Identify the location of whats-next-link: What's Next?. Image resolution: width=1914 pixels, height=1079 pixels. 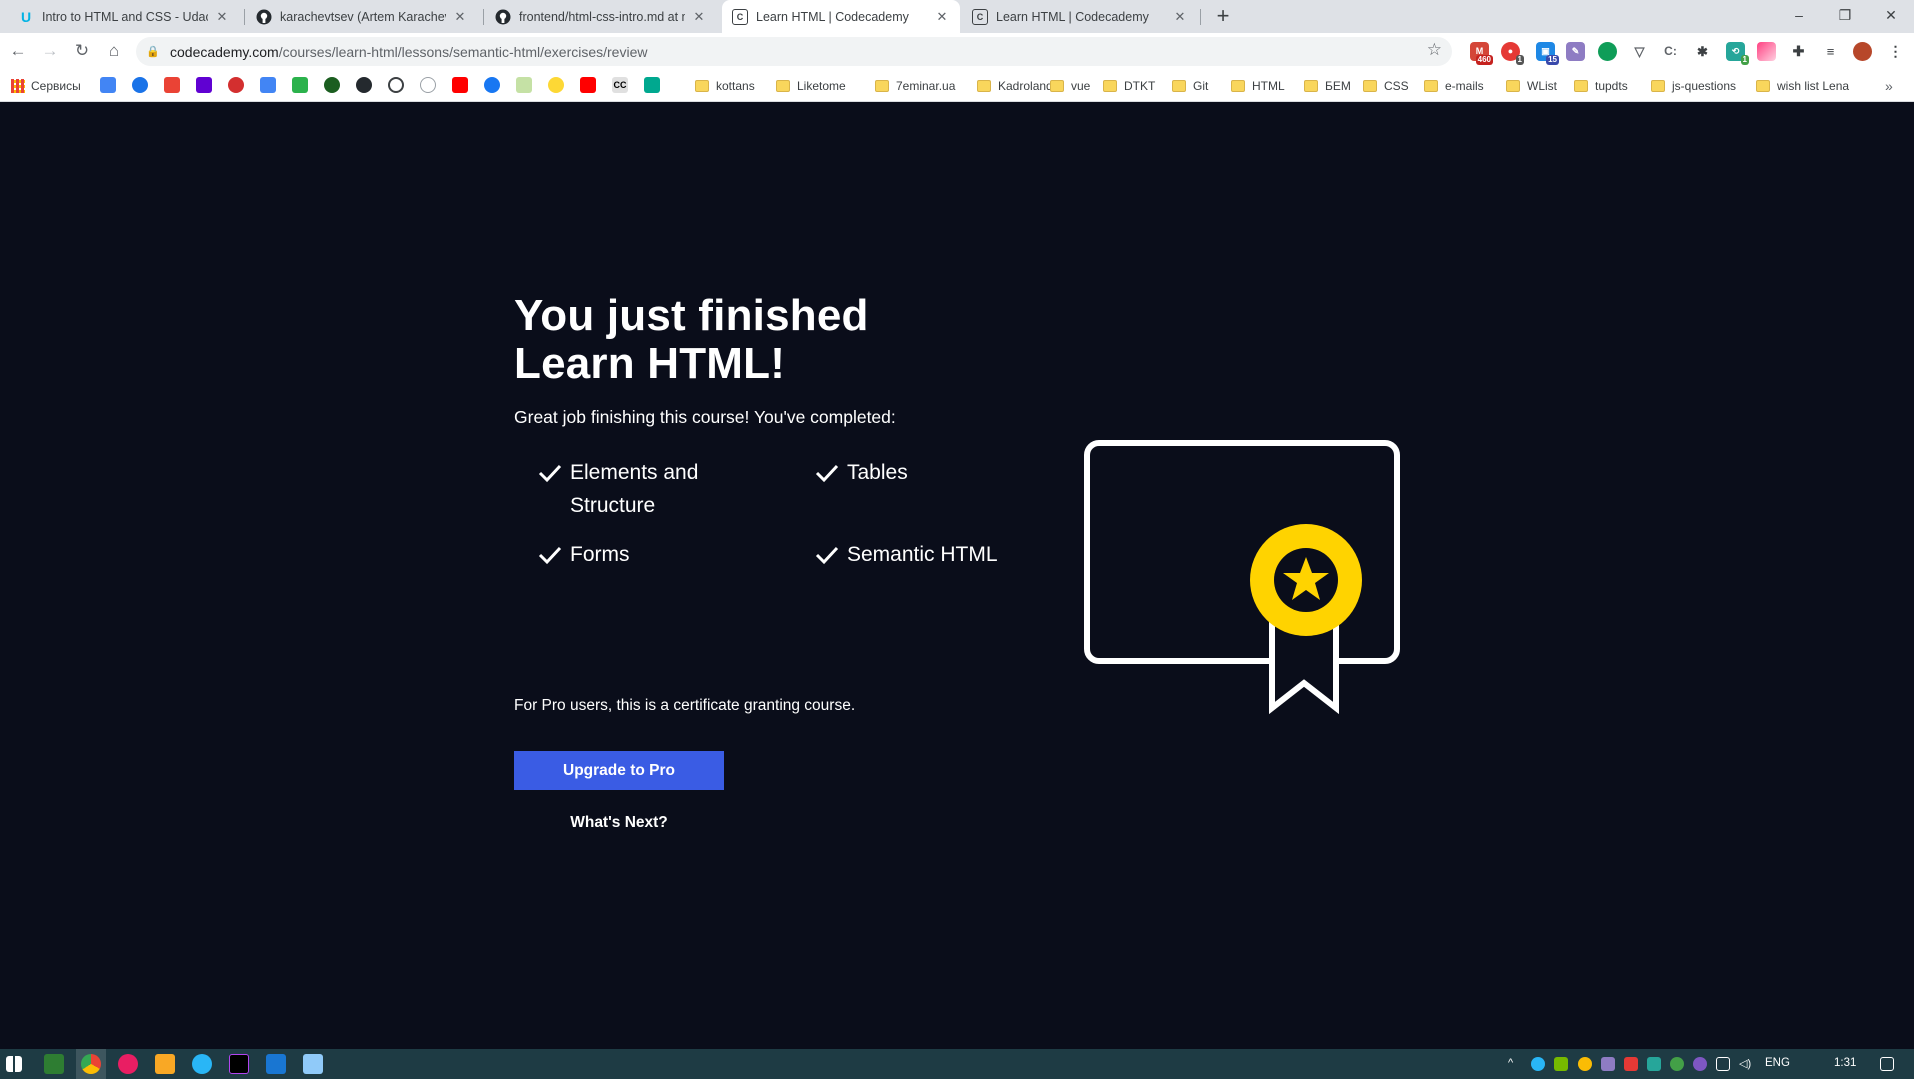
(619, 823).